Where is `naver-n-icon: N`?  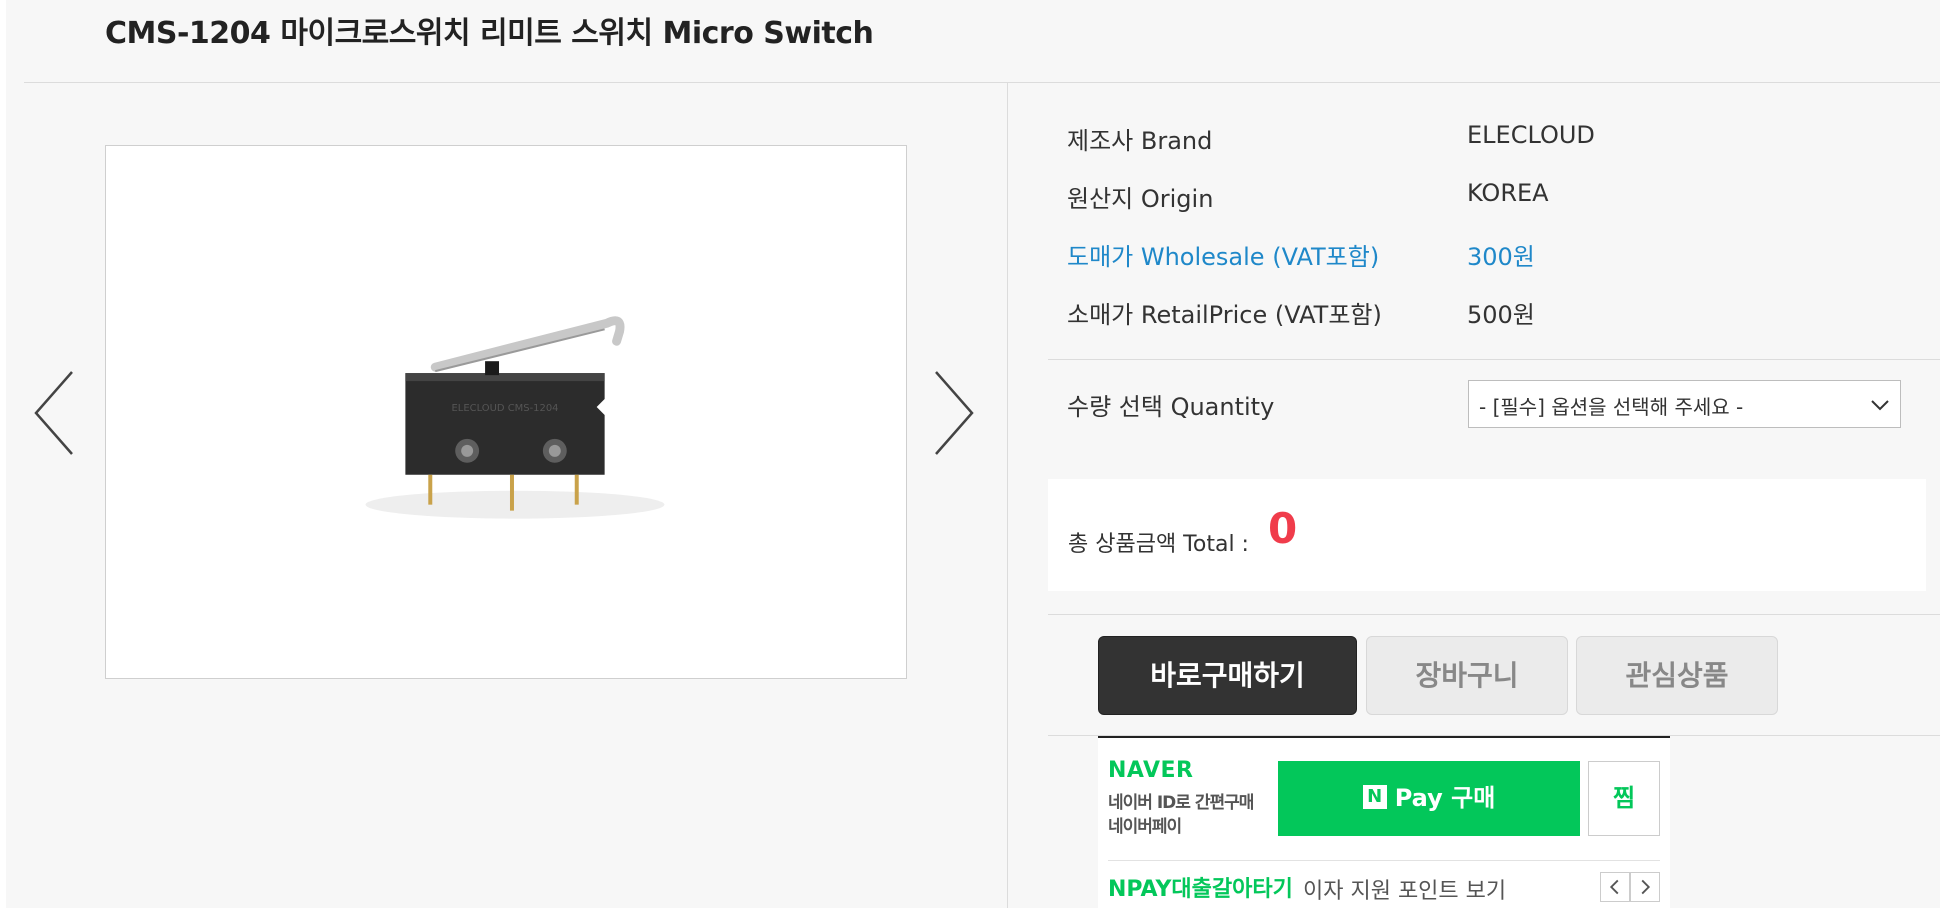 naver-n-icon: N is located at coordinates (1374, 797).